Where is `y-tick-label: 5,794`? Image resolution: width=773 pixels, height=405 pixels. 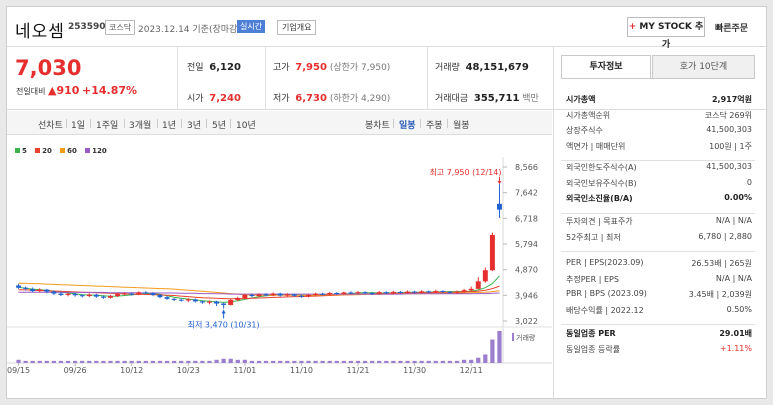
y-tick-label: 5,794 is located at coordinates (526, 244).